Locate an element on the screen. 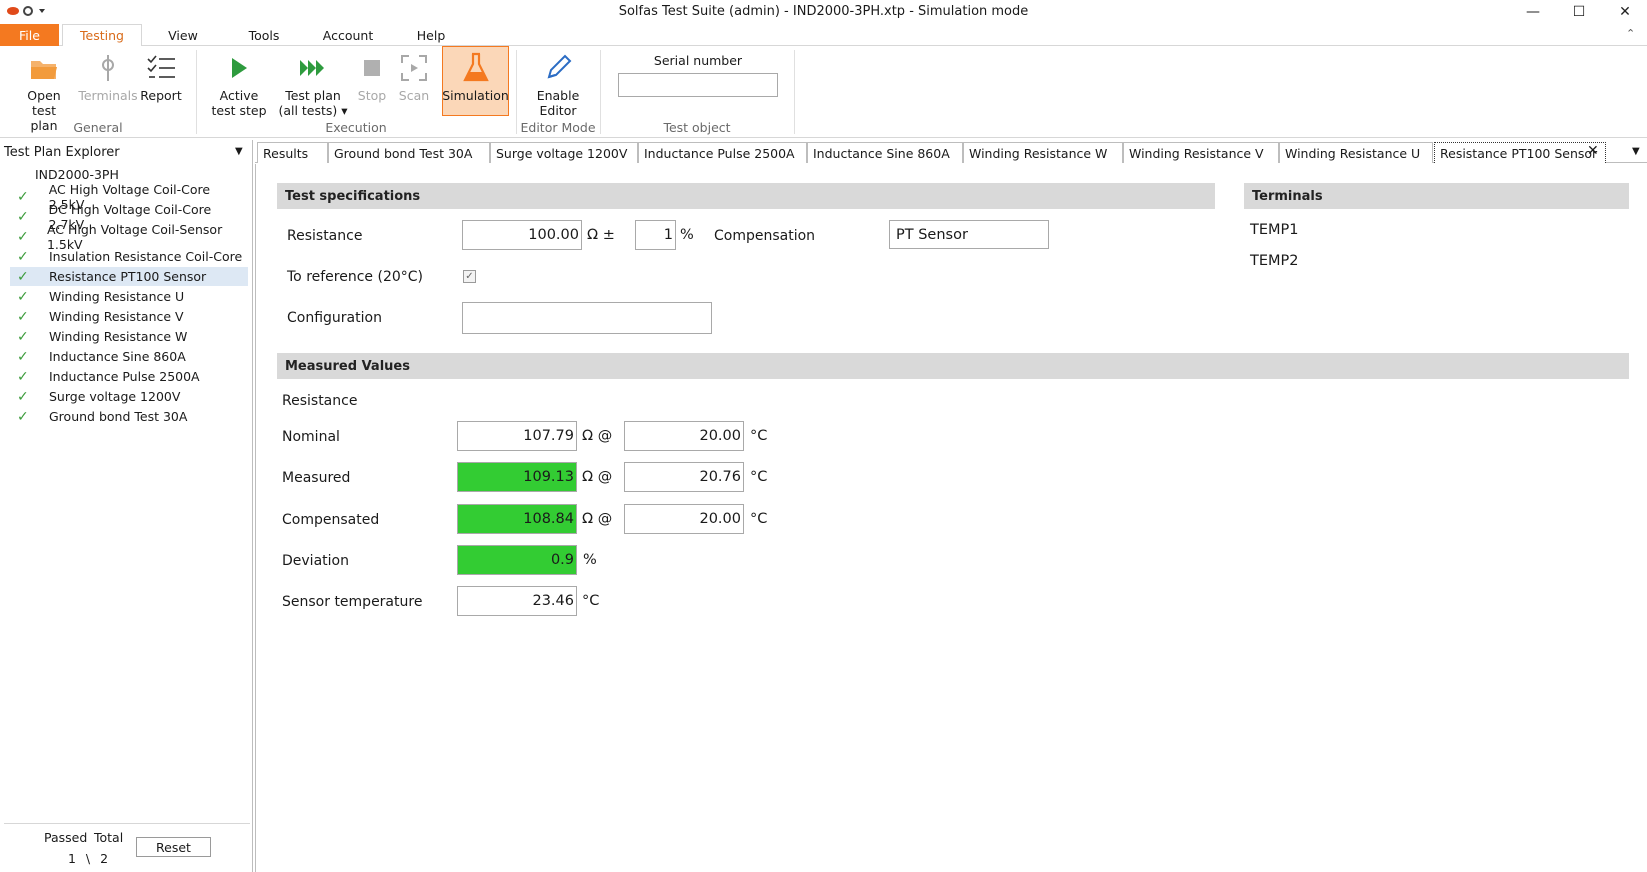 The width and height of the screenshot is (1647, 872). tab-ground-bond: Ground bond Test 30A is located at coordinates (409, 152).